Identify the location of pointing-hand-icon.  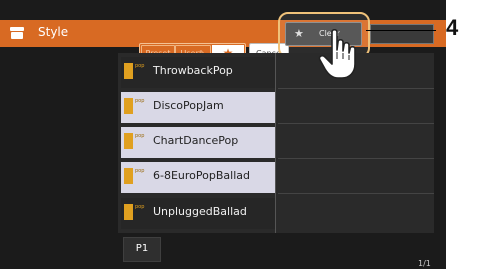
(337, 53).